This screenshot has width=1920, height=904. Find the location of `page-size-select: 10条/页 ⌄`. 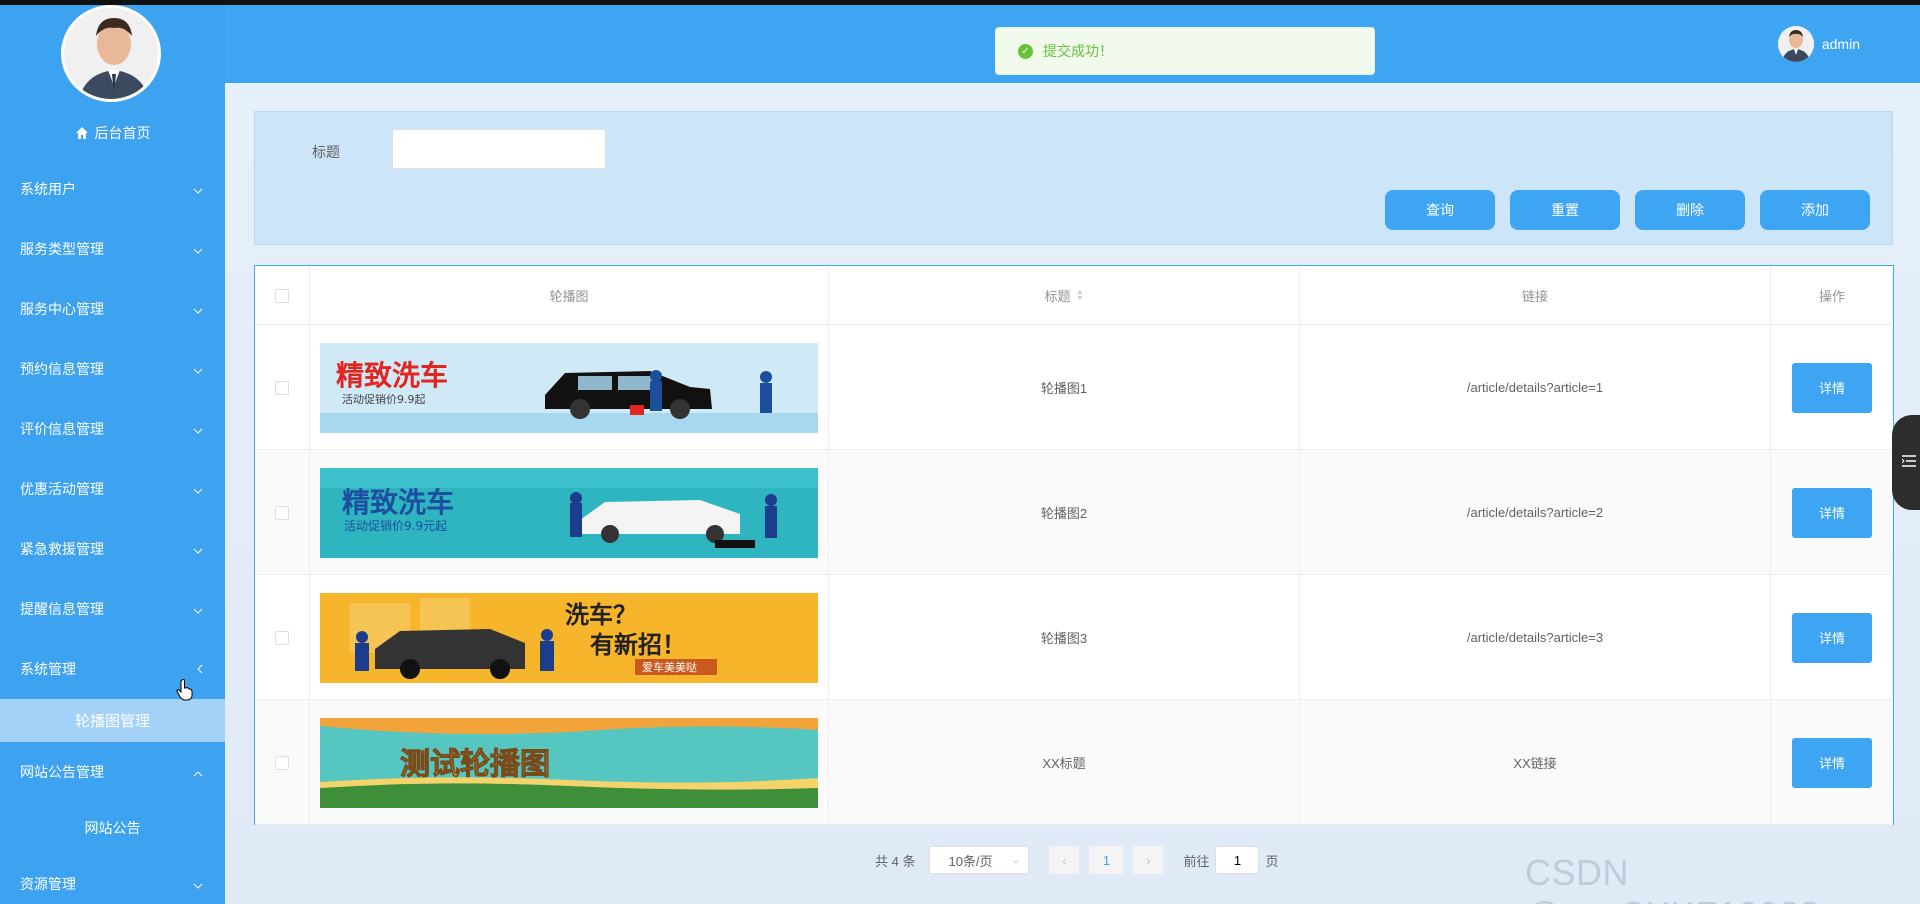

page-size-select: 10条/页 ⌄ is located at coordinates (979, 860).